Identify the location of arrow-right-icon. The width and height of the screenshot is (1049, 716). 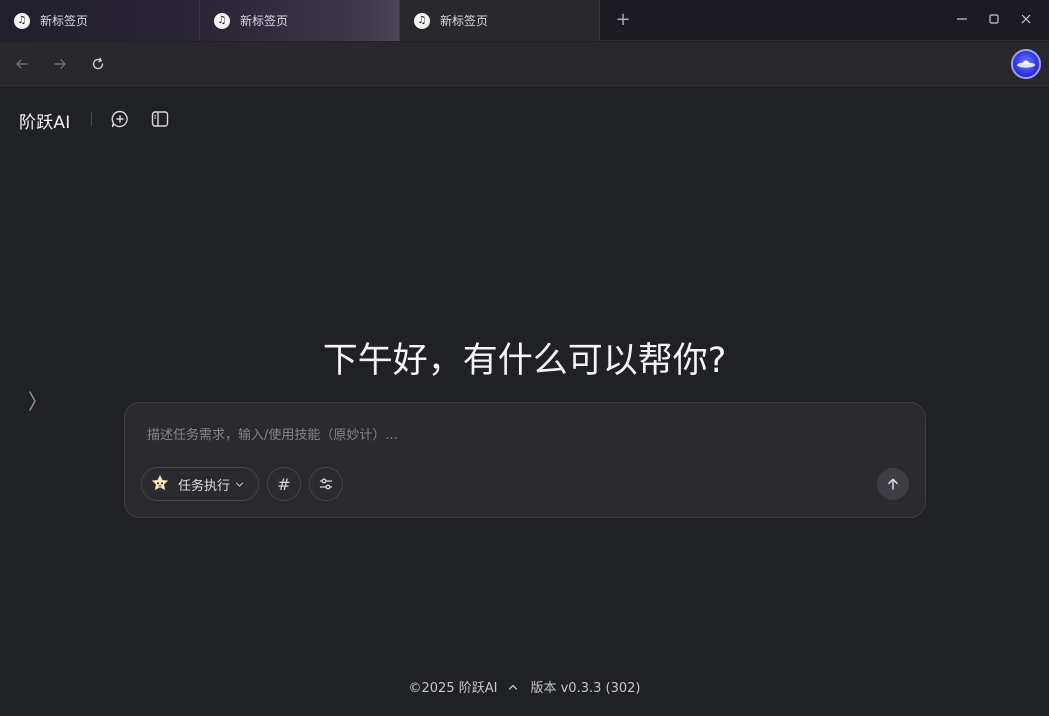
(60, 64).